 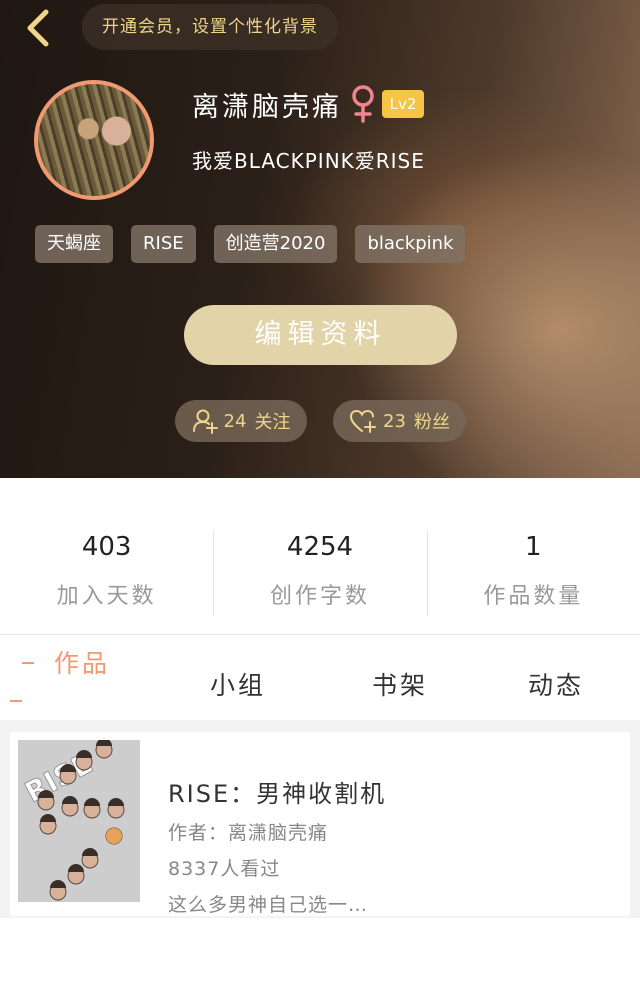 I want to click on work-title: RISE：男神收割机, so click(x=277, y=794).